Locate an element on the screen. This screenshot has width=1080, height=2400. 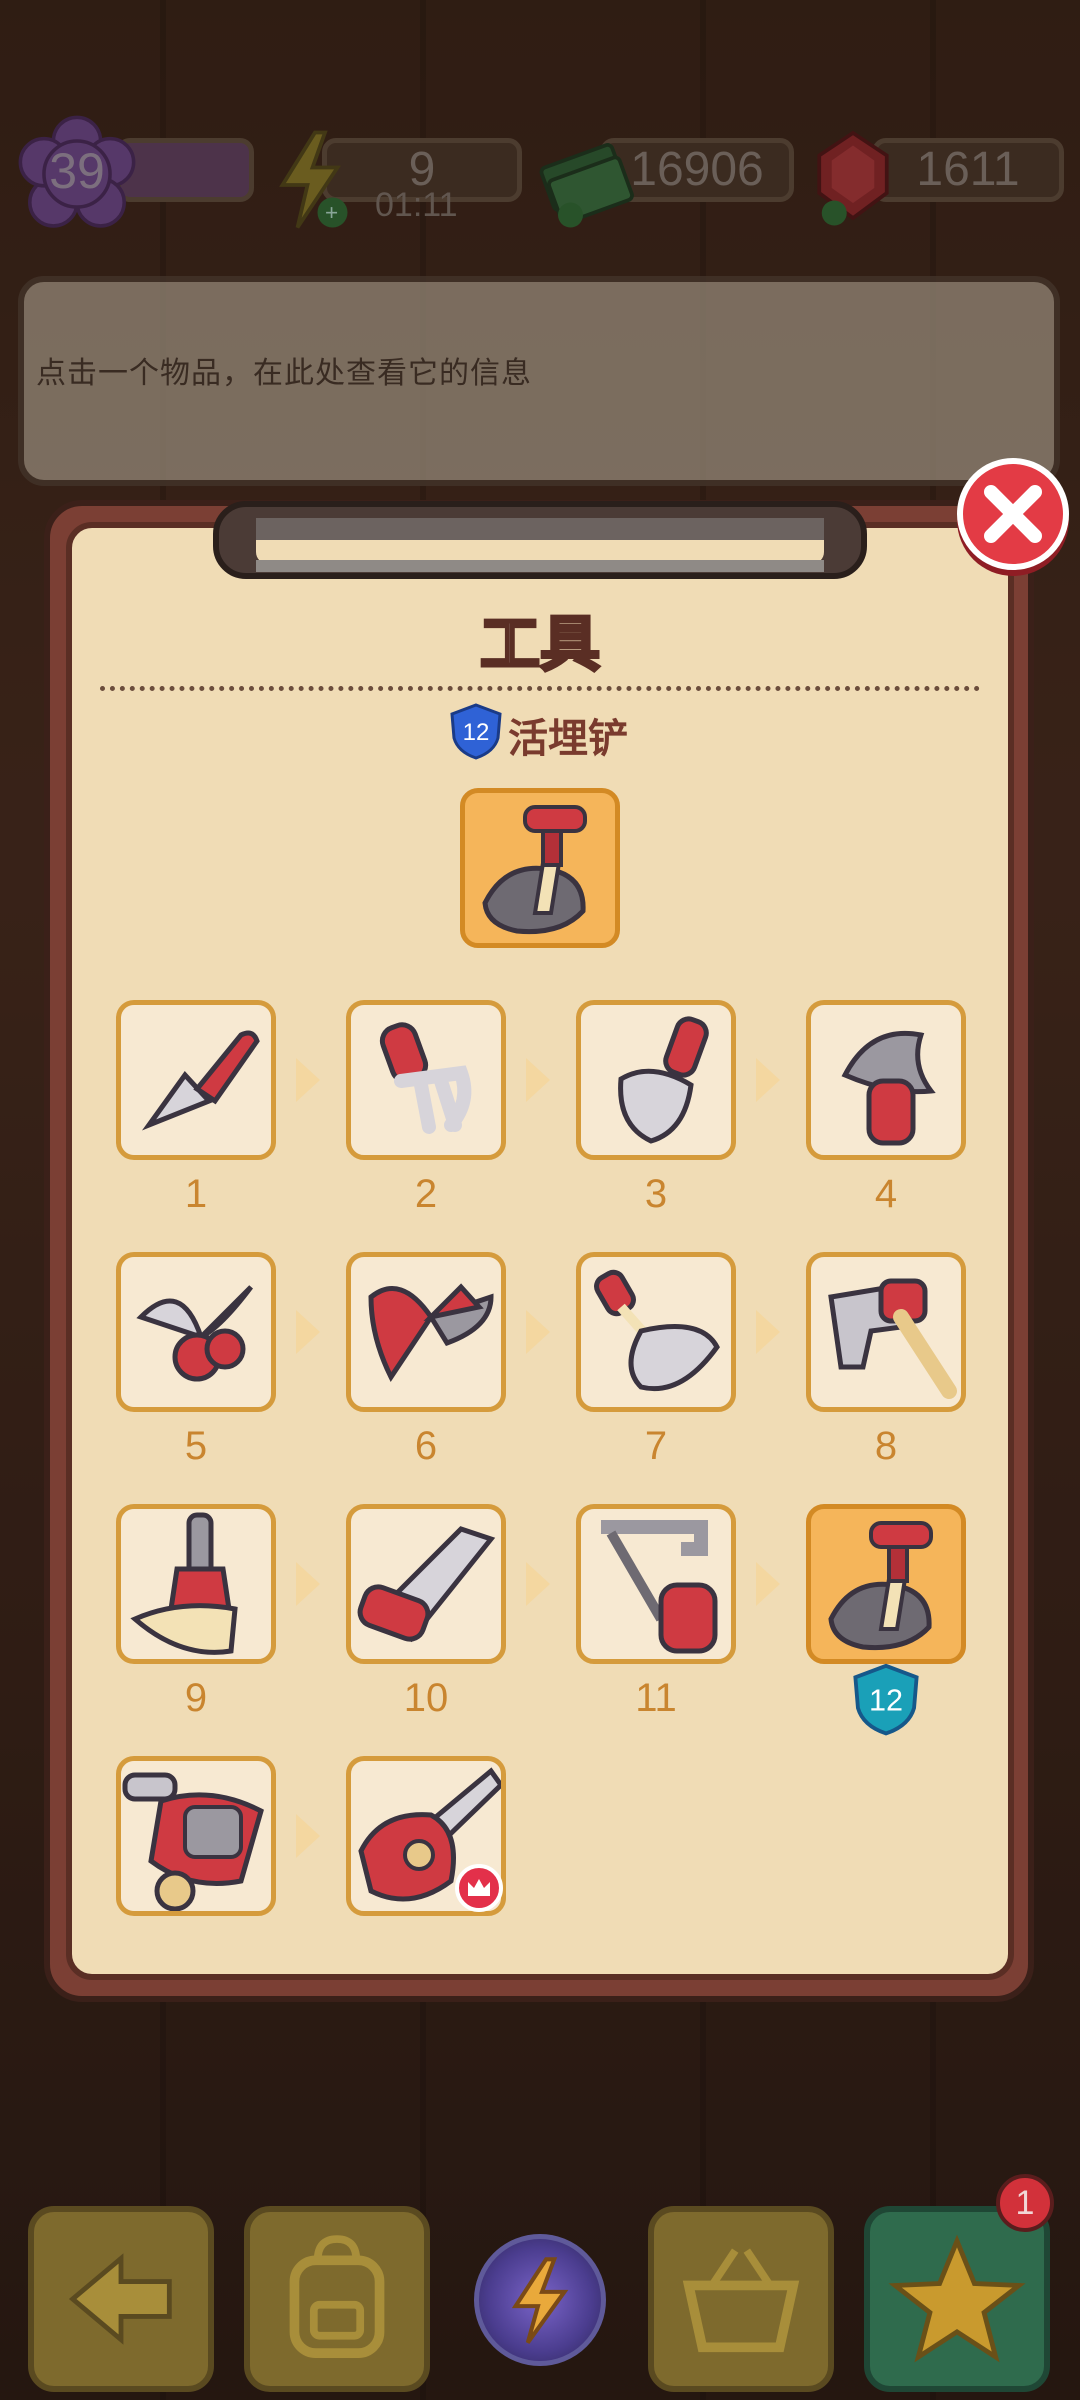
close-button is located at coordinates (1013, 514).